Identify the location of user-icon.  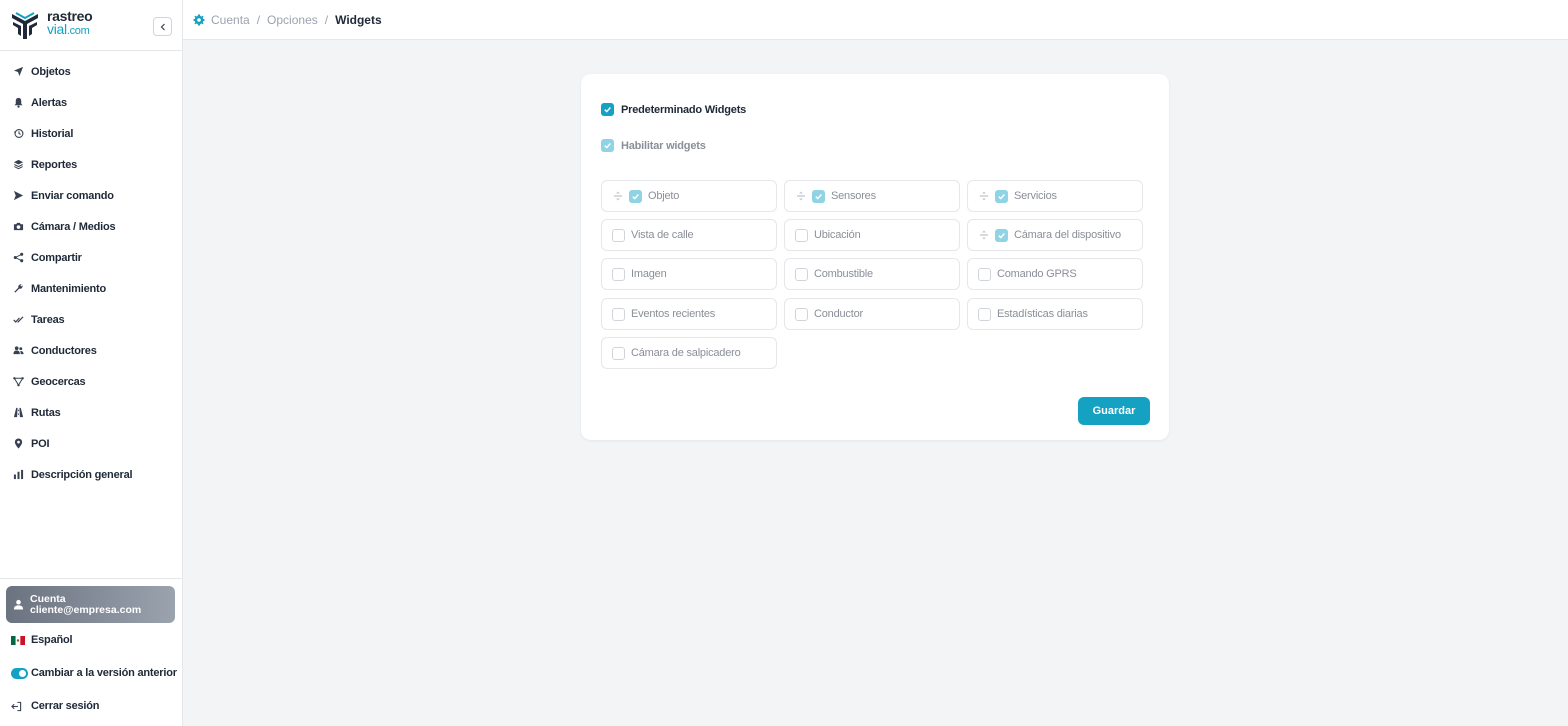
(18, 604).